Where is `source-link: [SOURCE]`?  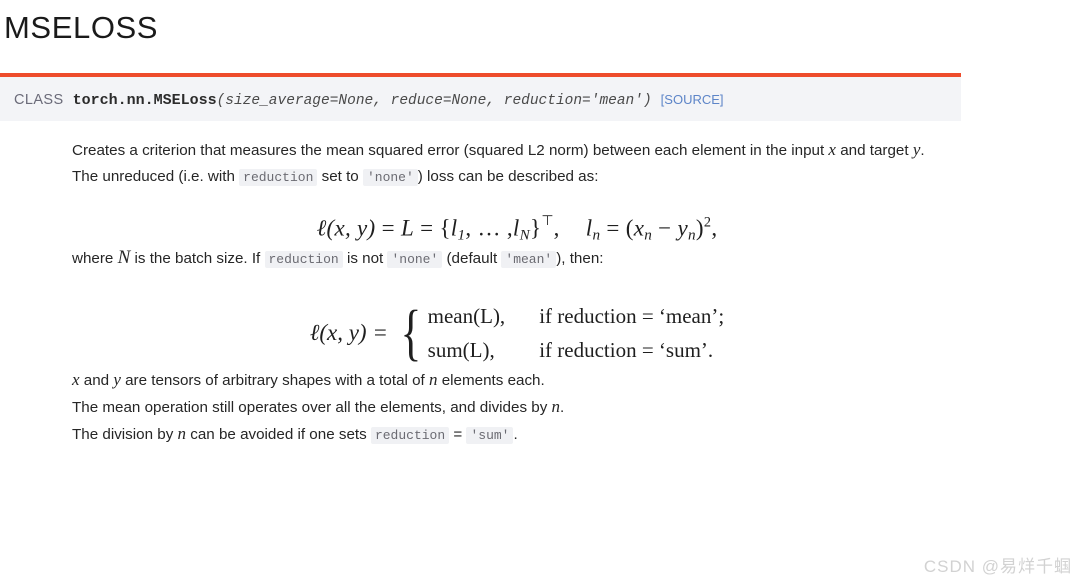
source-link: [SOURCE] is located at coordinates (692, 99).